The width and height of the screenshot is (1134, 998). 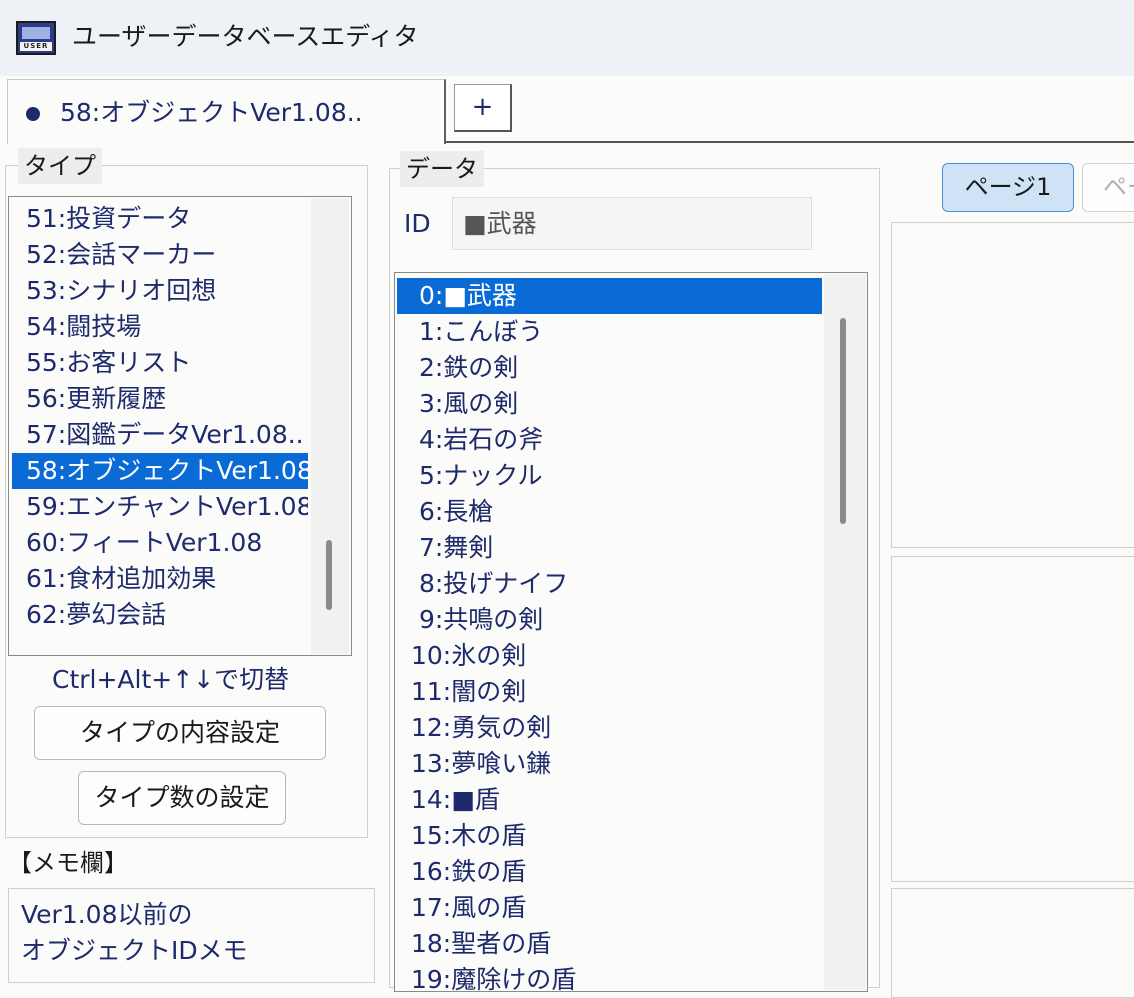 What do you see at coordinates (632, 223) in the screenshot?
I see `id-field: ■武器` at bounding box center [632, 223].